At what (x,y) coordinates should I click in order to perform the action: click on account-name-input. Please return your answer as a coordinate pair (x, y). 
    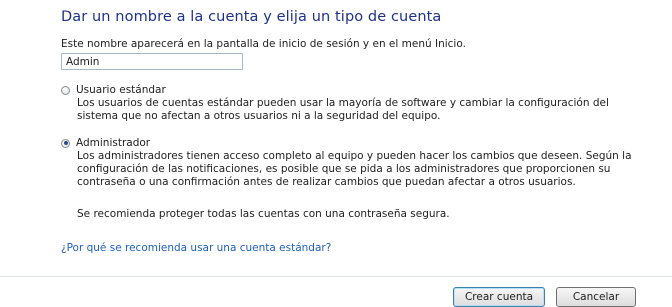
    Looking at the image, I should click on (152, 61).